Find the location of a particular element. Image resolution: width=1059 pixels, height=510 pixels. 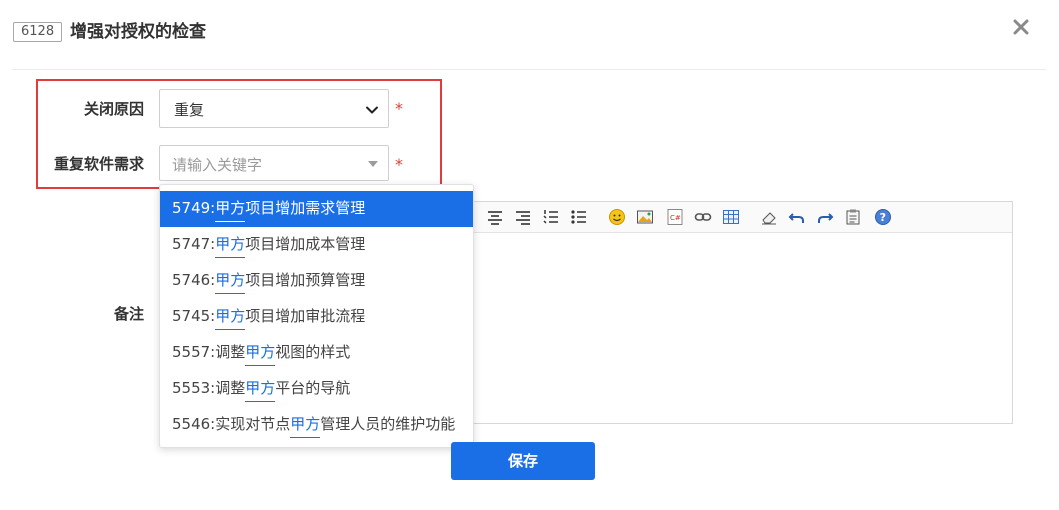

note-label: 备注 is located at coordinates (128, 314).